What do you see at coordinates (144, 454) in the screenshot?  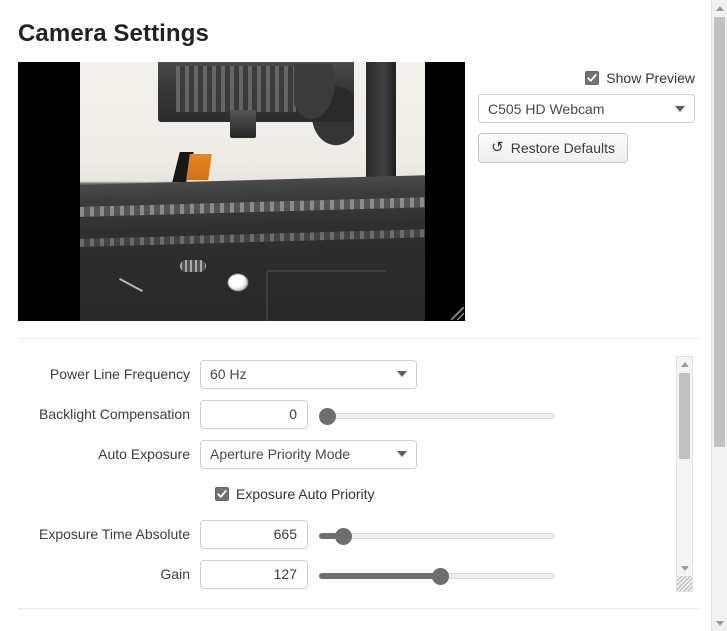 I see `setting-label: Auto Exposure` at bounding box center [144, 454].